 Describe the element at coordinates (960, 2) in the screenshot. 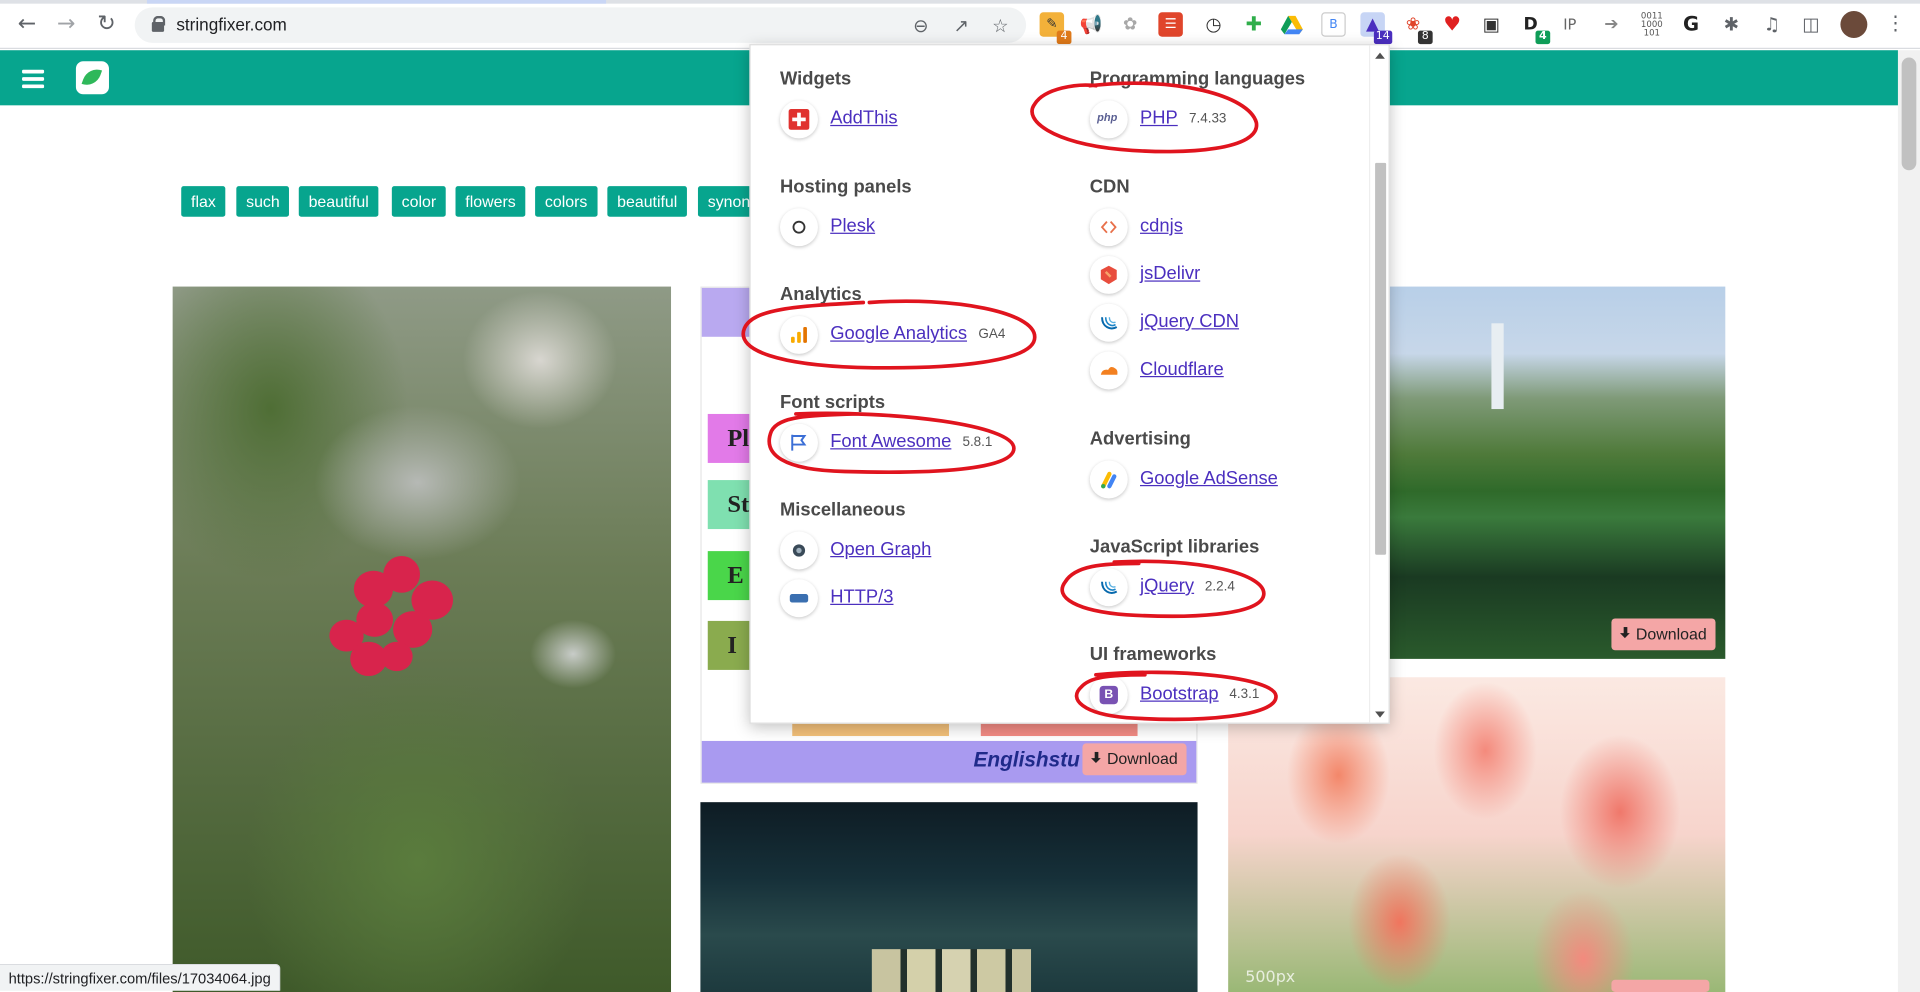

I see `tab-strip` at that location.